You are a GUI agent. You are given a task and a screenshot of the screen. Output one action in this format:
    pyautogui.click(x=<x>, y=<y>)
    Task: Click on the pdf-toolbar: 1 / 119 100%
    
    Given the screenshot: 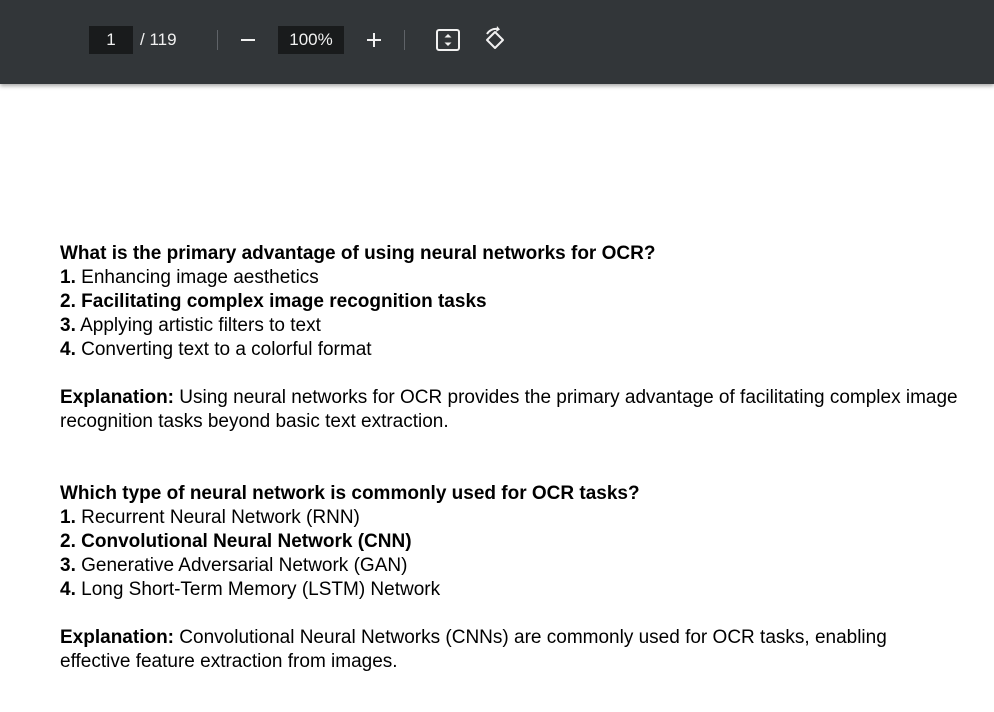 What is the action you would take?
    pyautogui.click(x=497, y=42)
    